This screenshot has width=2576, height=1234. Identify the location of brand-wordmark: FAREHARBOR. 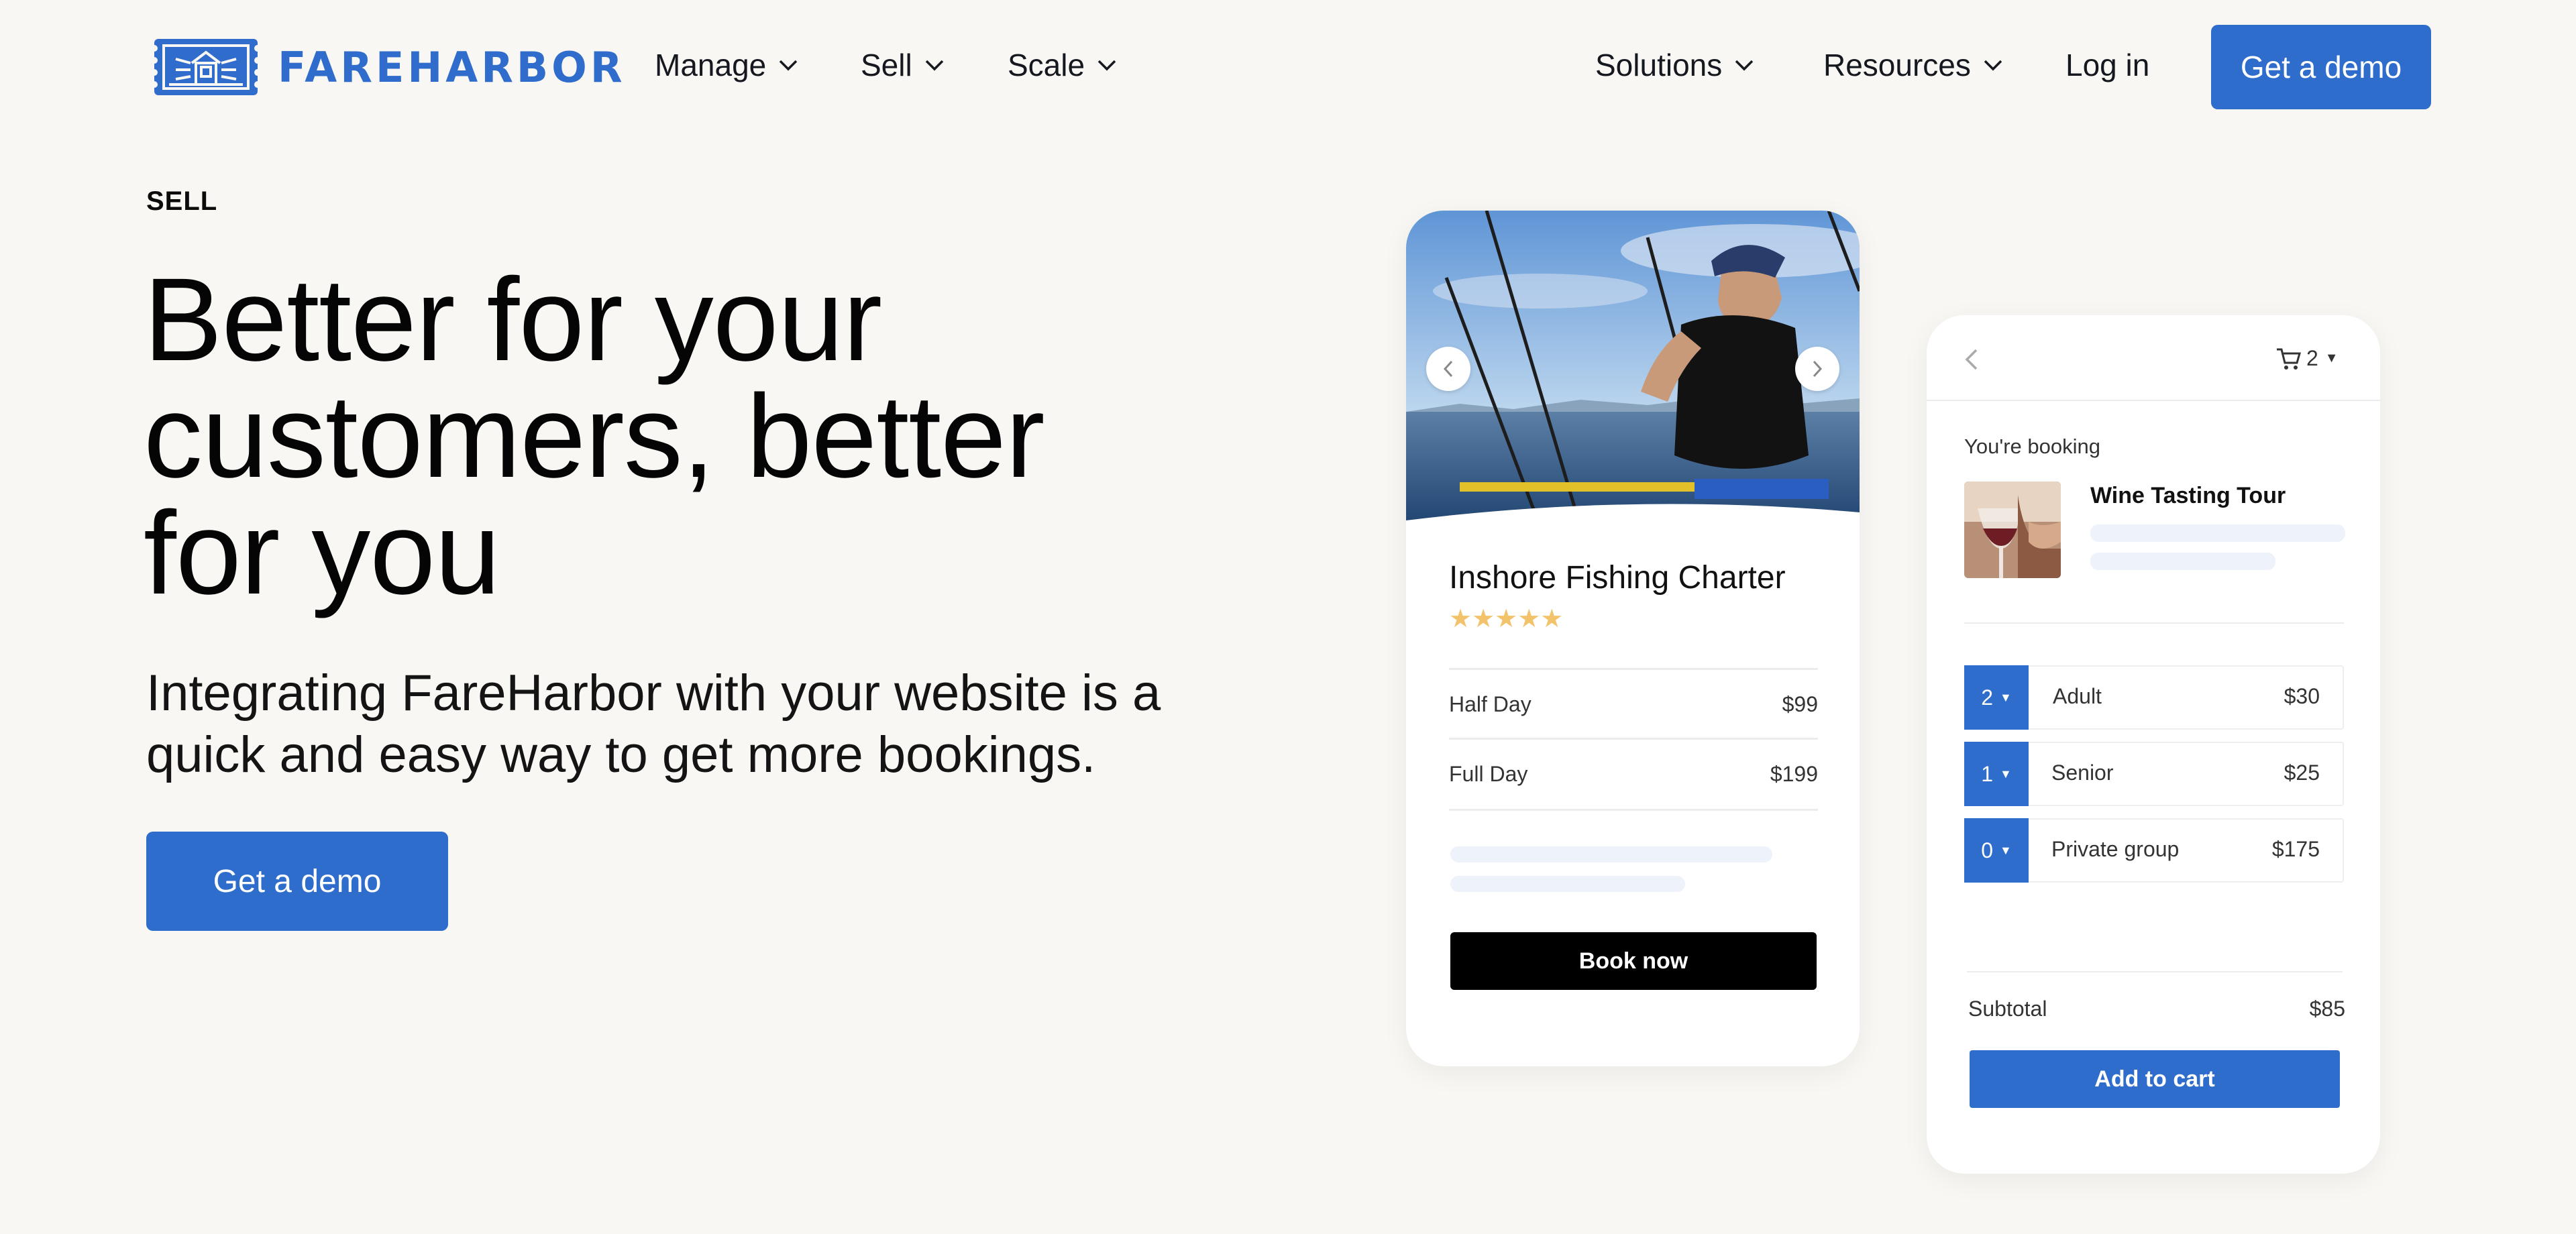
(452, 67).